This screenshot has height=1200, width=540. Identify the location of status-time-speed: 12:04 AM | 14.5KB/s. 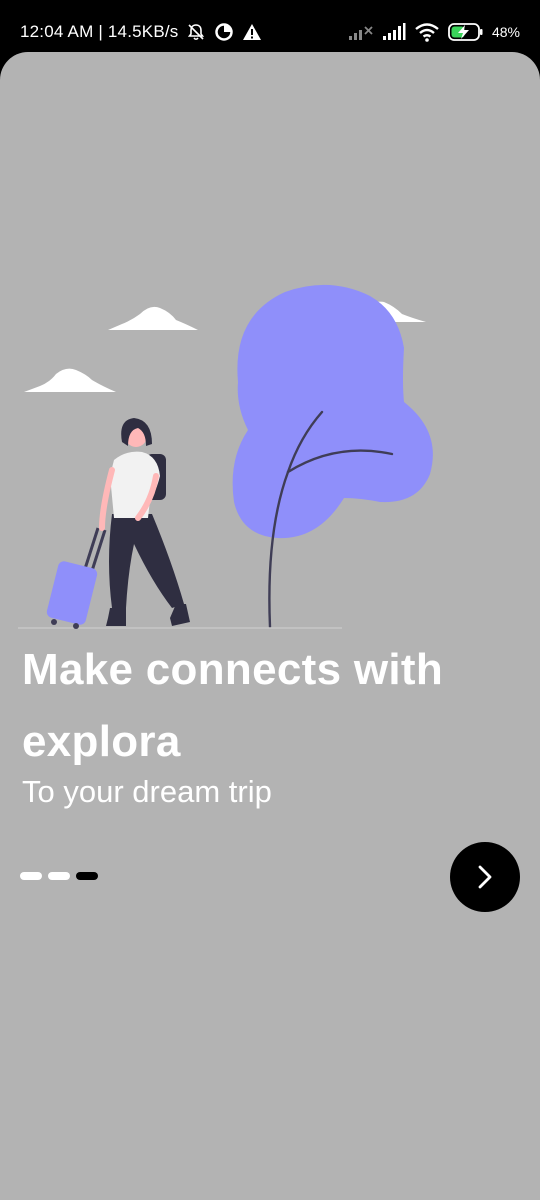
(99, 31).